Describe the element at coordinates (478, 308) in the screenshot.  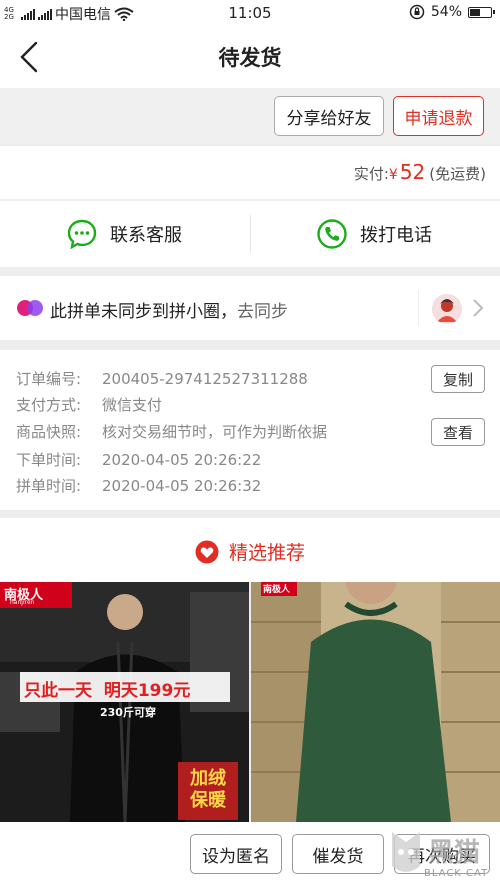
I see `chevron-right-icon` at that location.